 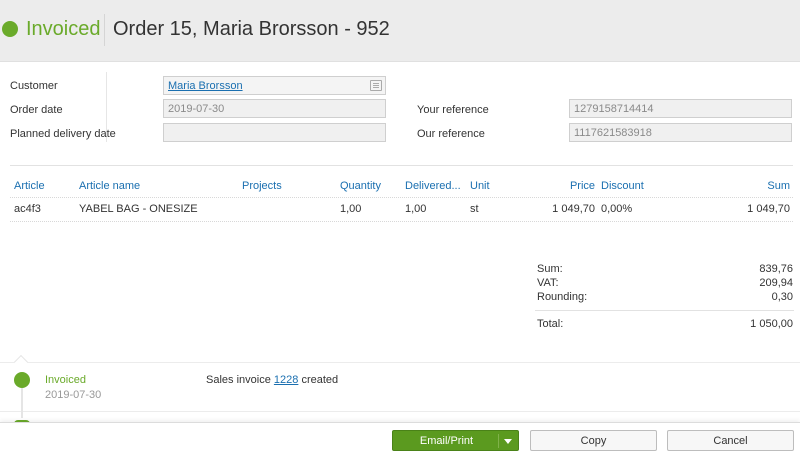 I want to click on chevron-down-icon, so click(x=508, y=441).